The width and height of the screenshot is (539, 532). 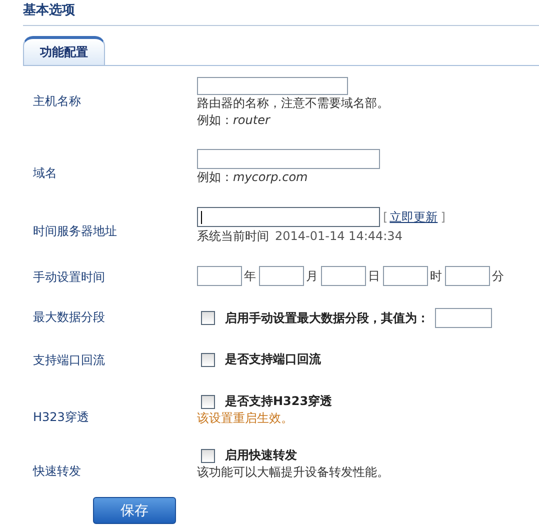 I want to click on field-label: 时间服务器地址, so click(x=75, y=231).